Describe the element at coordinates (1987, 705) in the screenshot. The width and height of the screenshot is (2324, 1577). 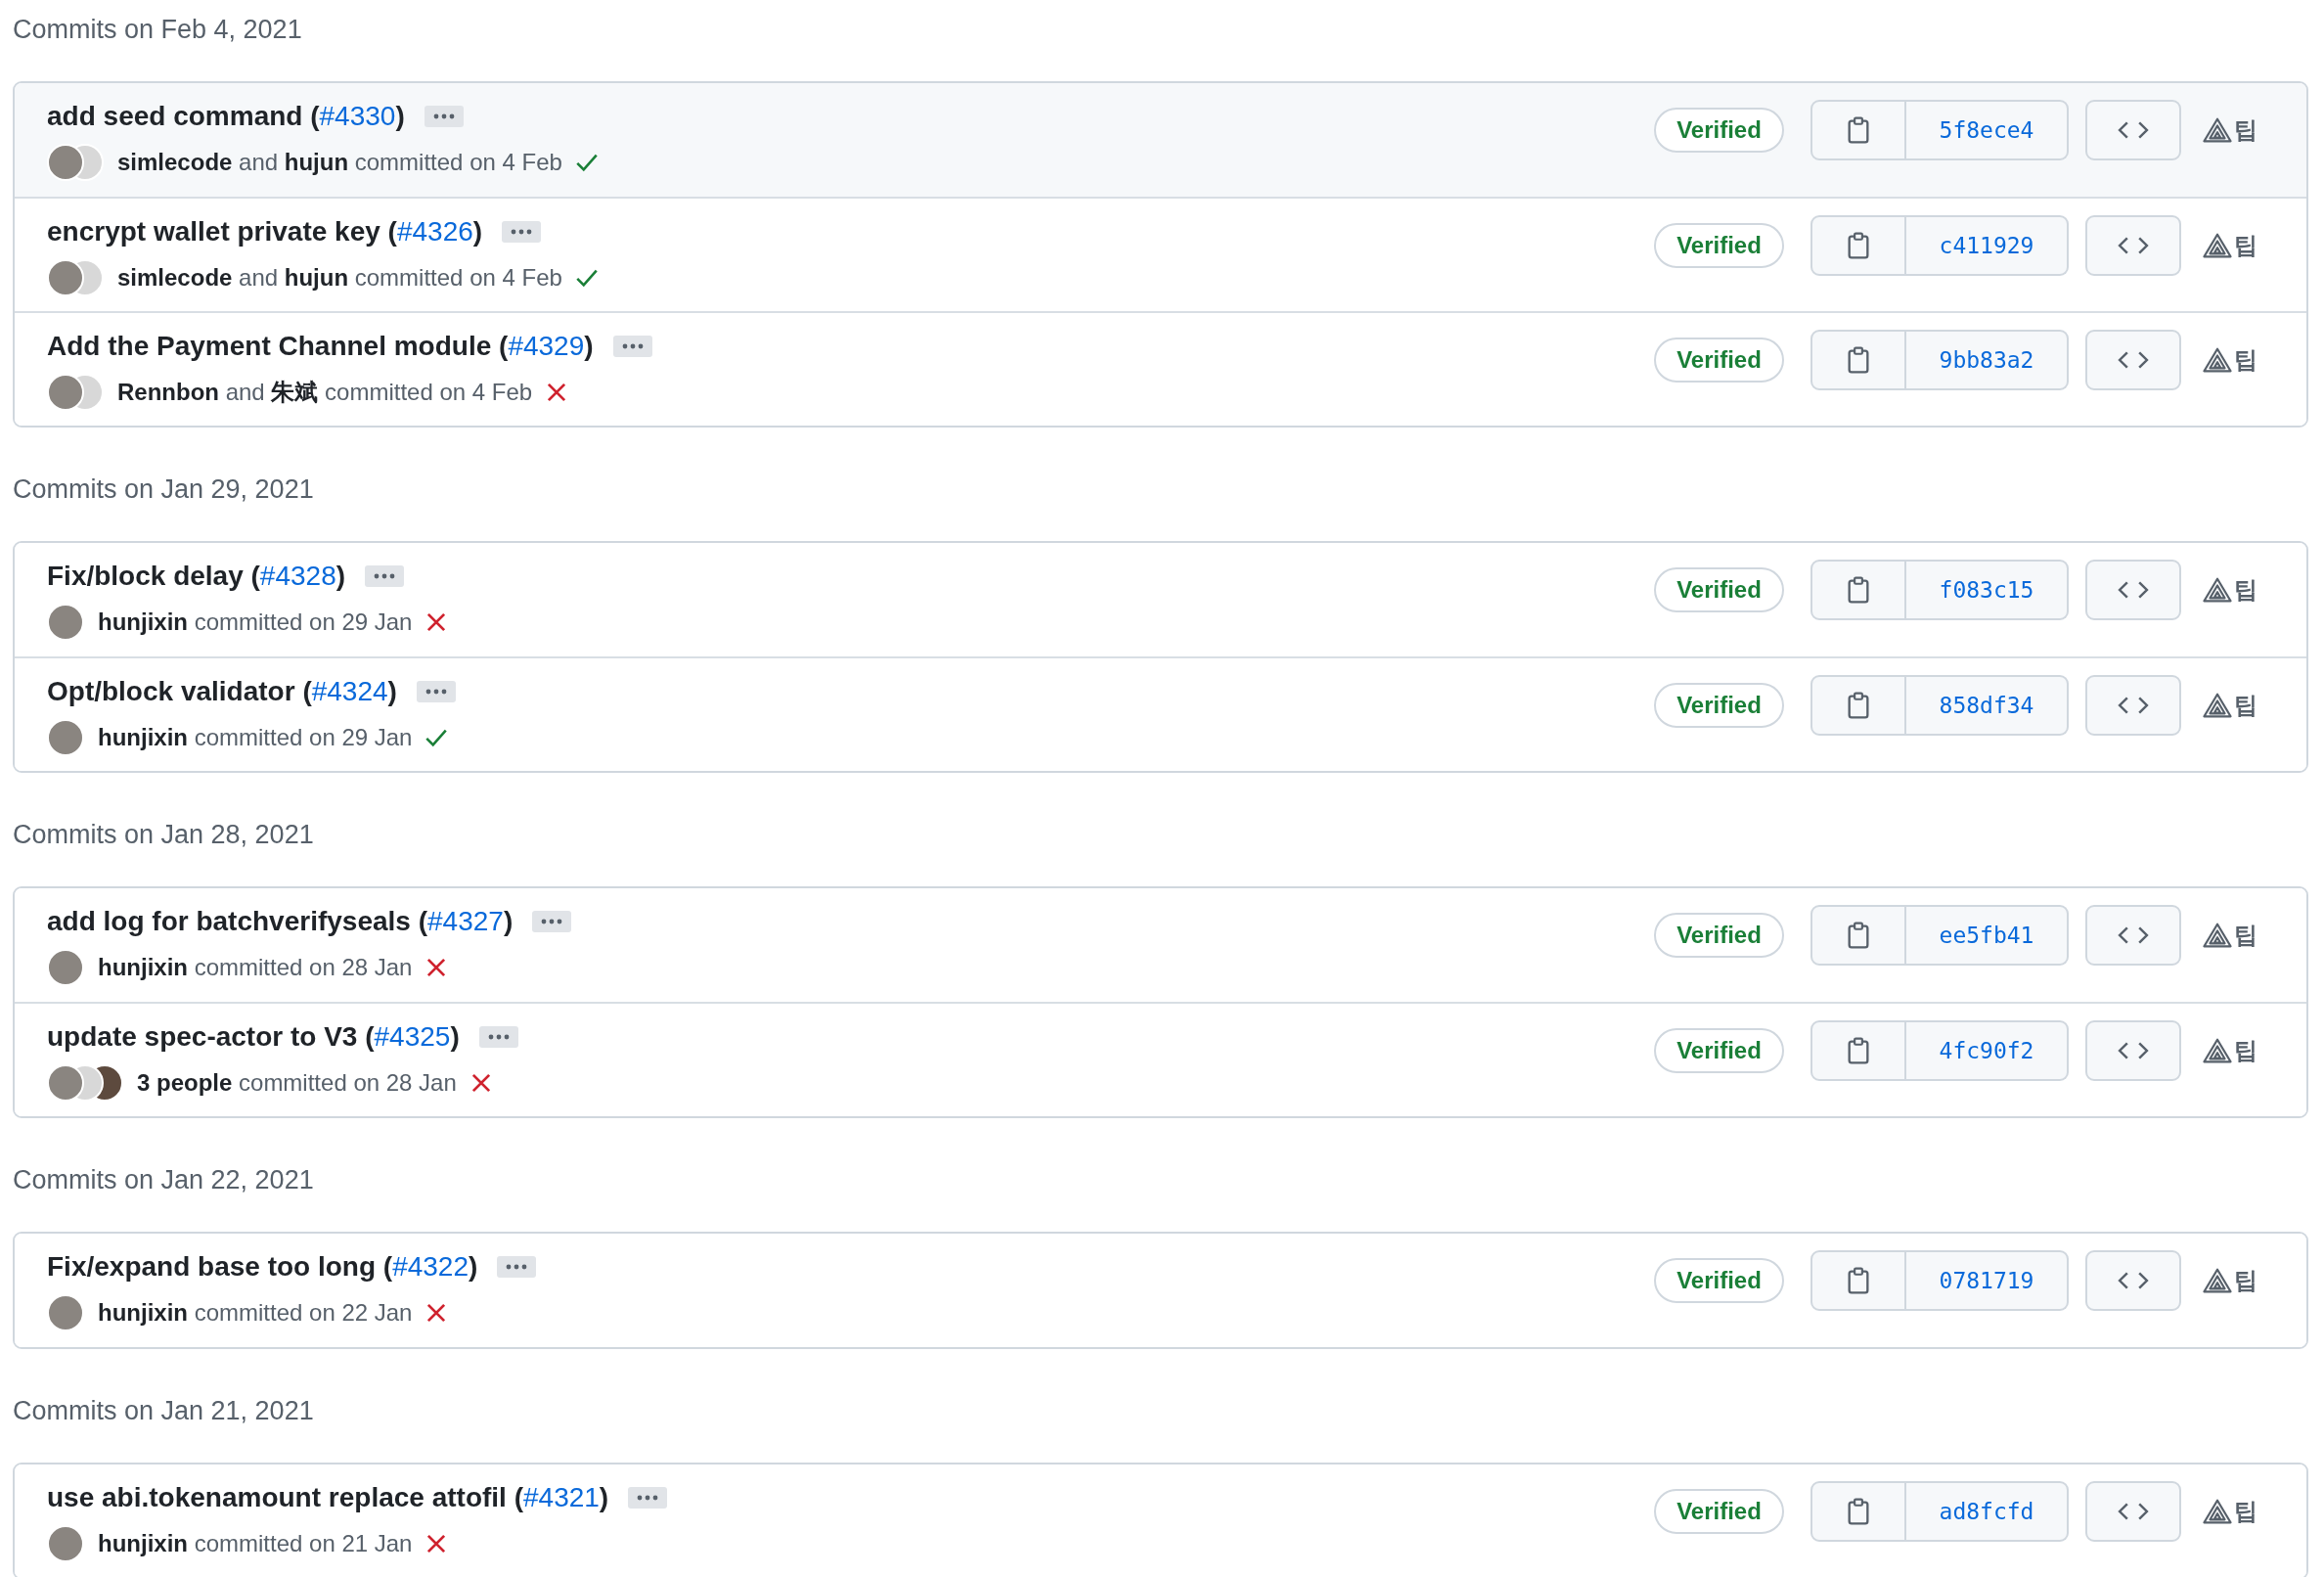
I see `commit-sha-link: 858df34` at that location.